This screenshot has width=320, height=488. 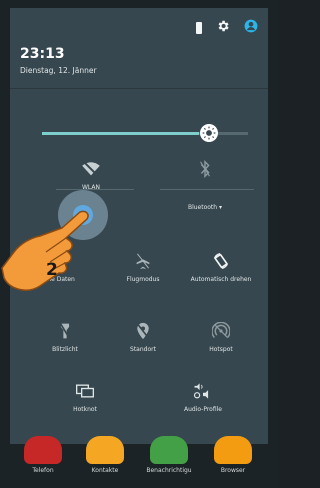 I want to click on rotate-icon, so click(x=221, y=261).